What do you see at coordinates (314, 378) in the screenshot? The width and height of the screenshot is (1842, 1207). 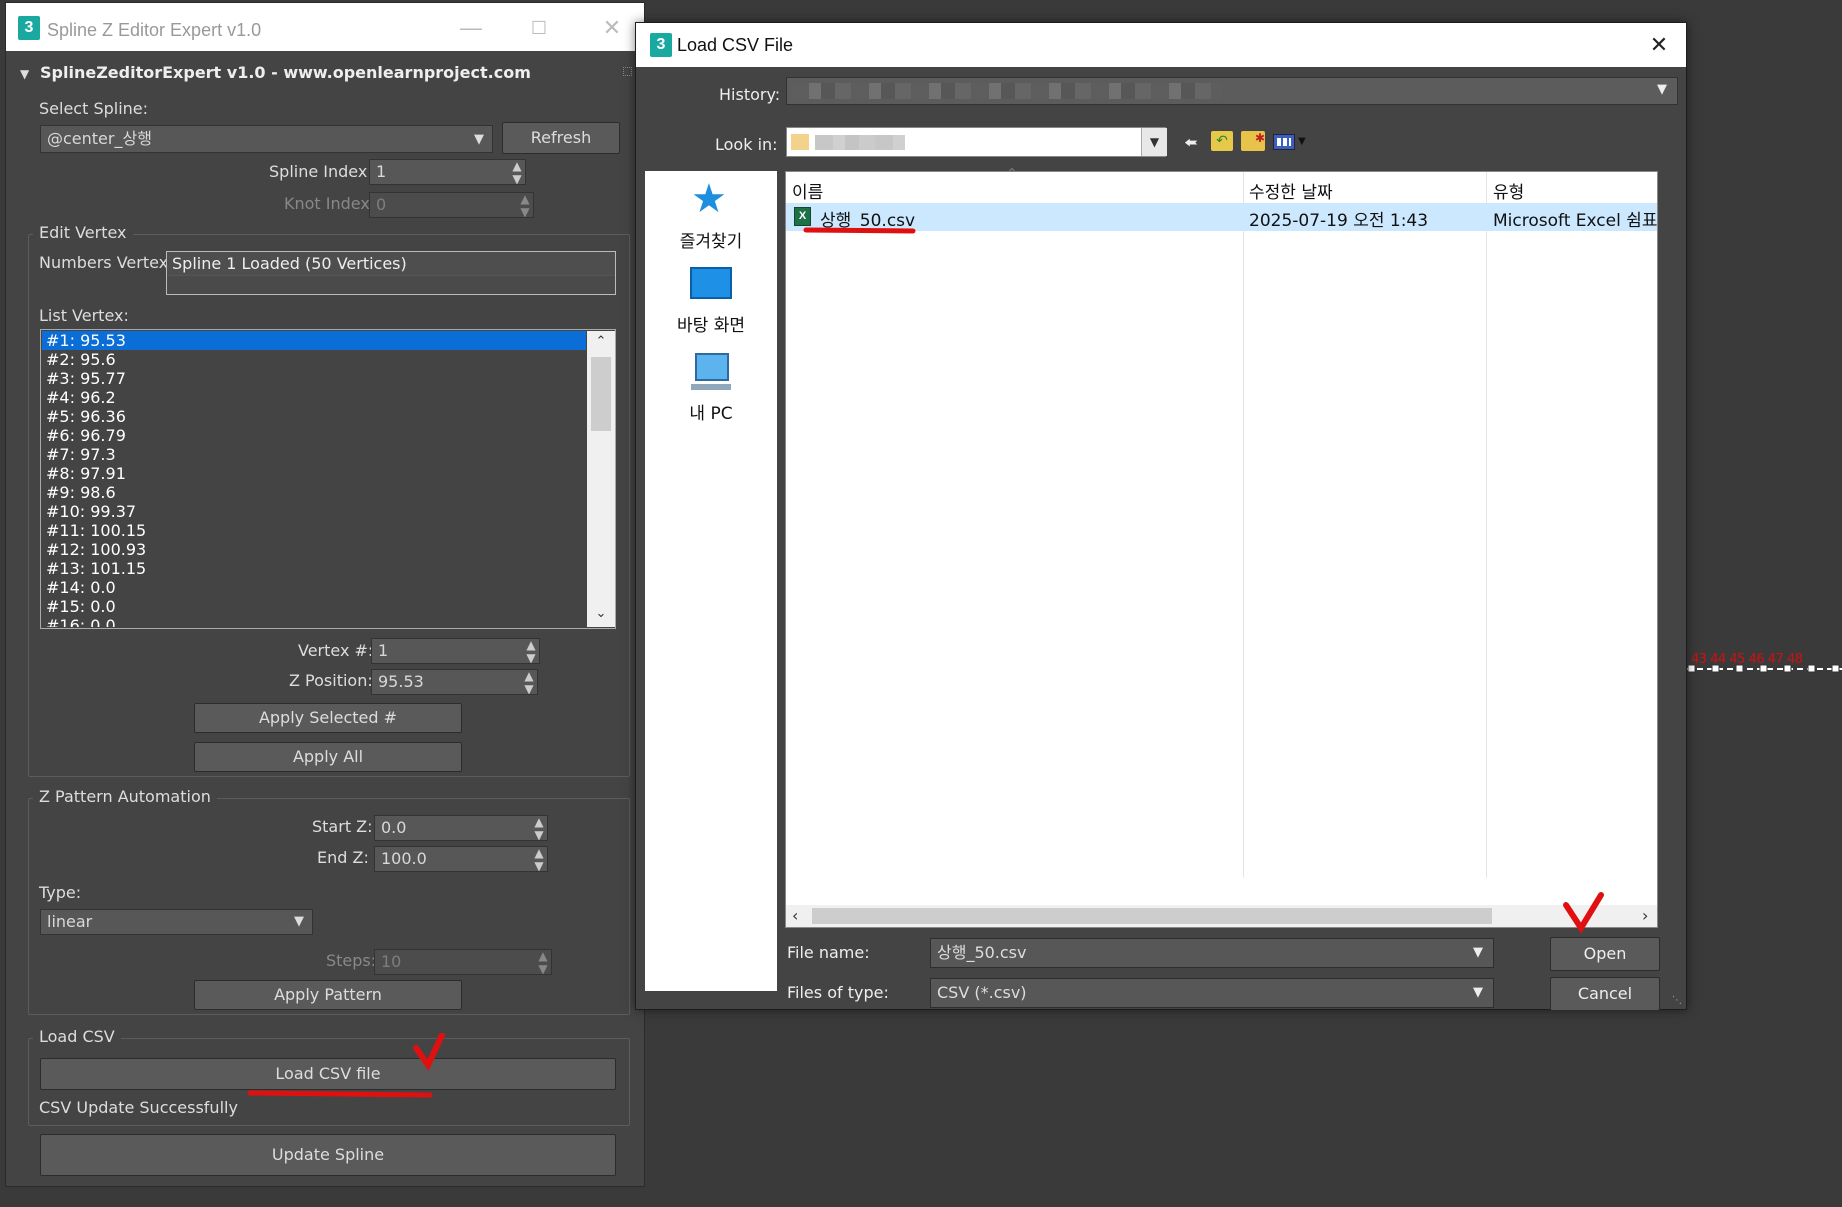 I see `list-item: #3: 95.77` at bounding box center [314, 378].